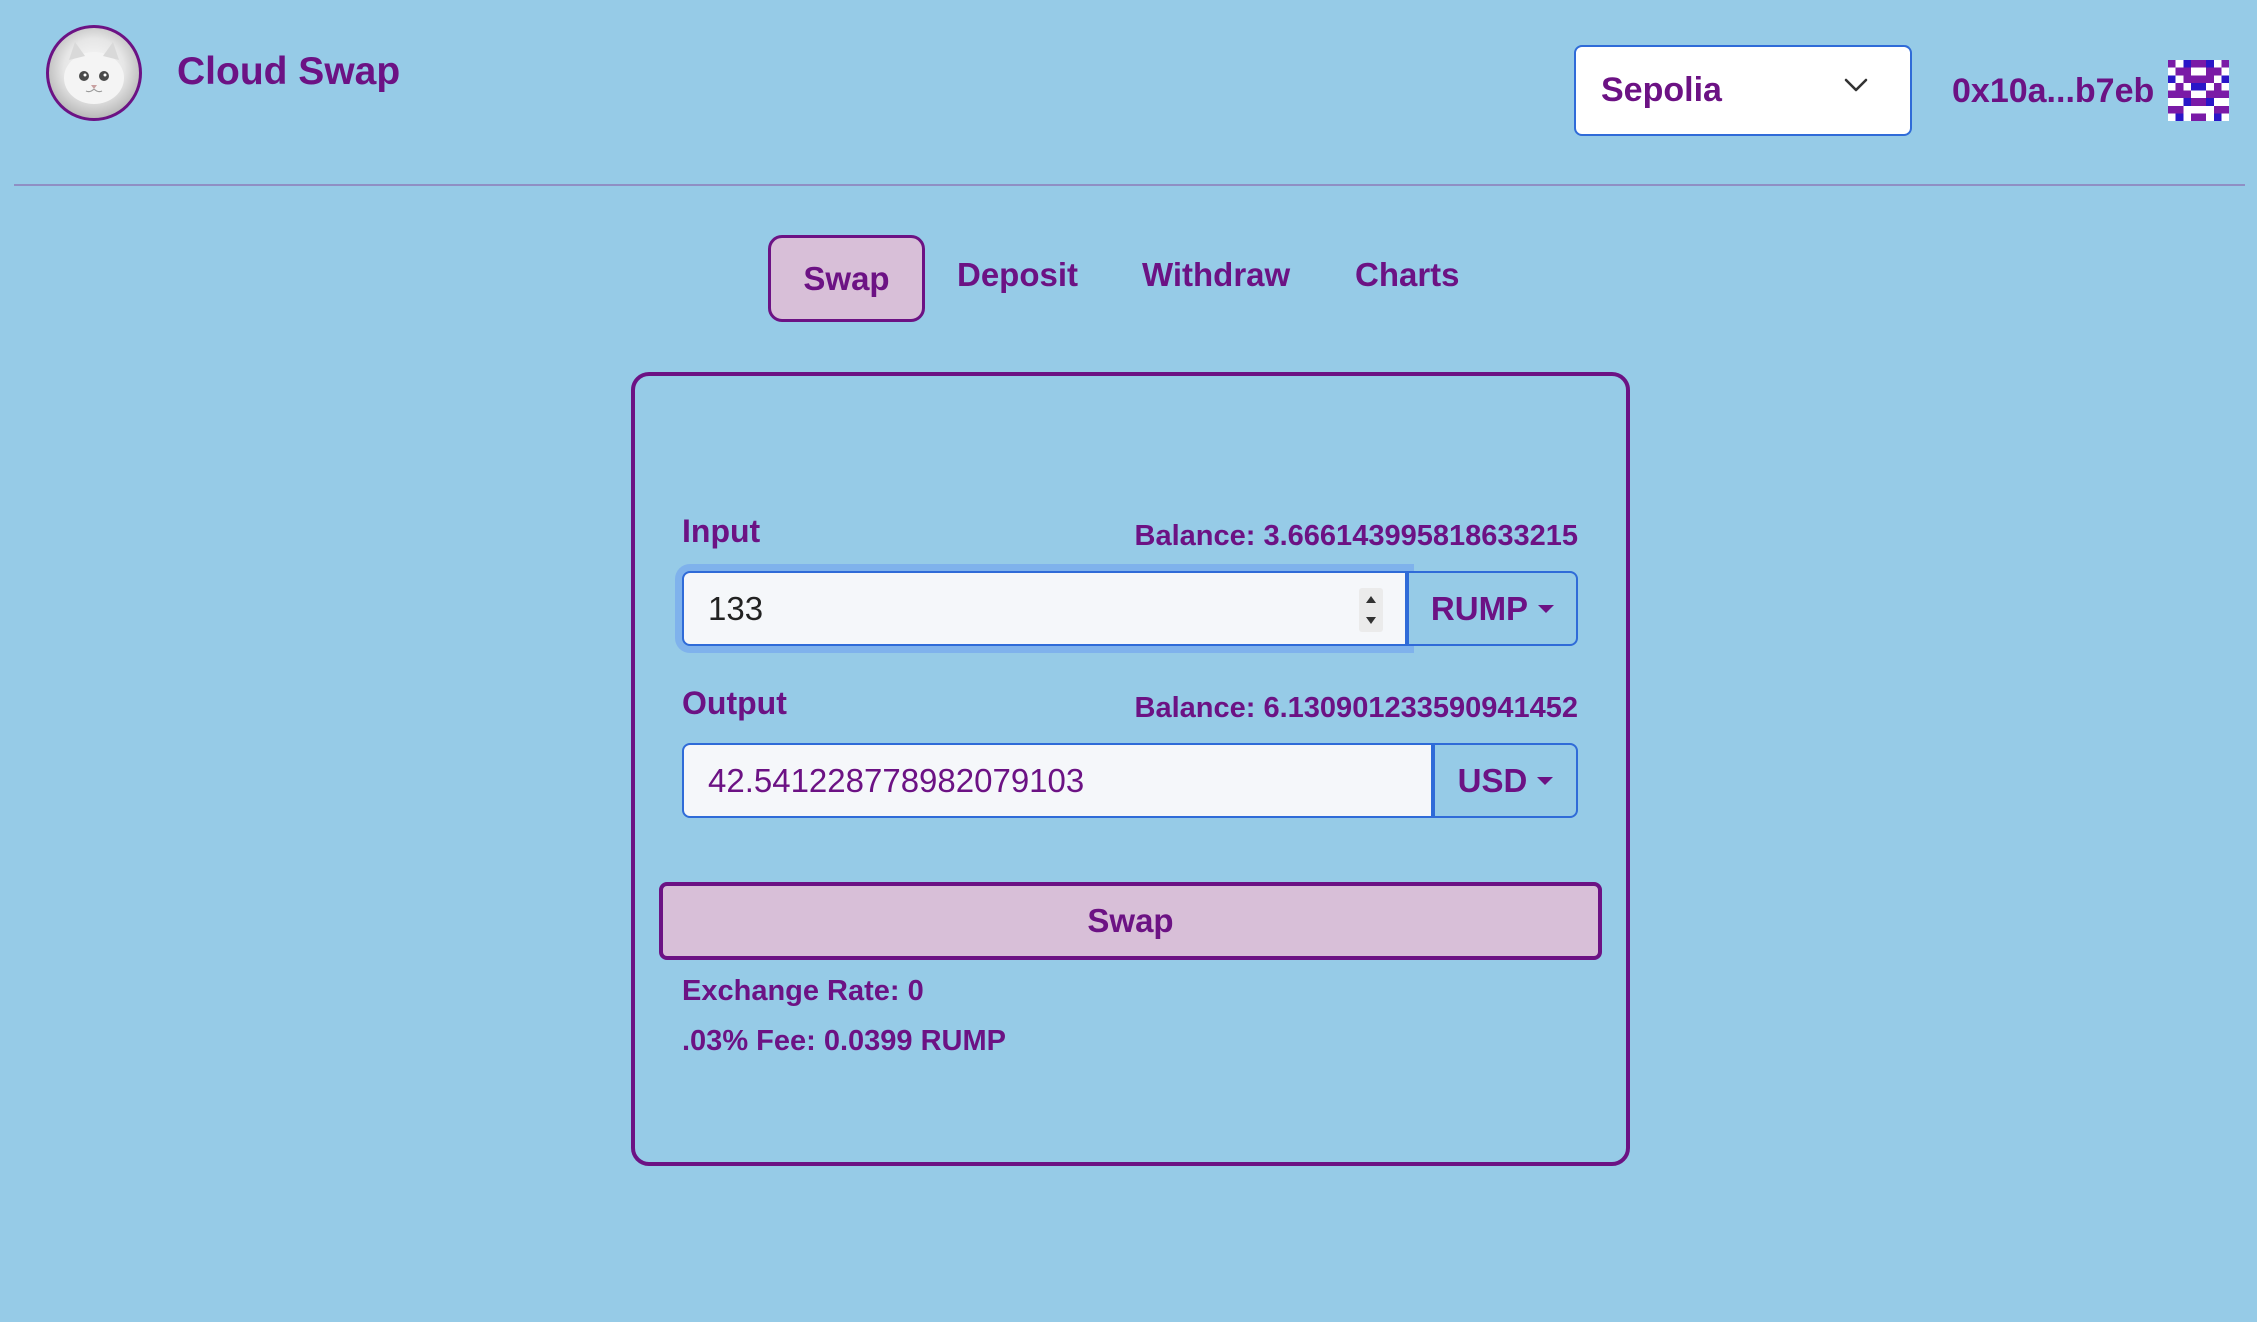 The height and width of the screenshot is (1322, 2257). Describe the element at coordinates (1129, 185) in the screenshot. I see `header-divider` at that location.